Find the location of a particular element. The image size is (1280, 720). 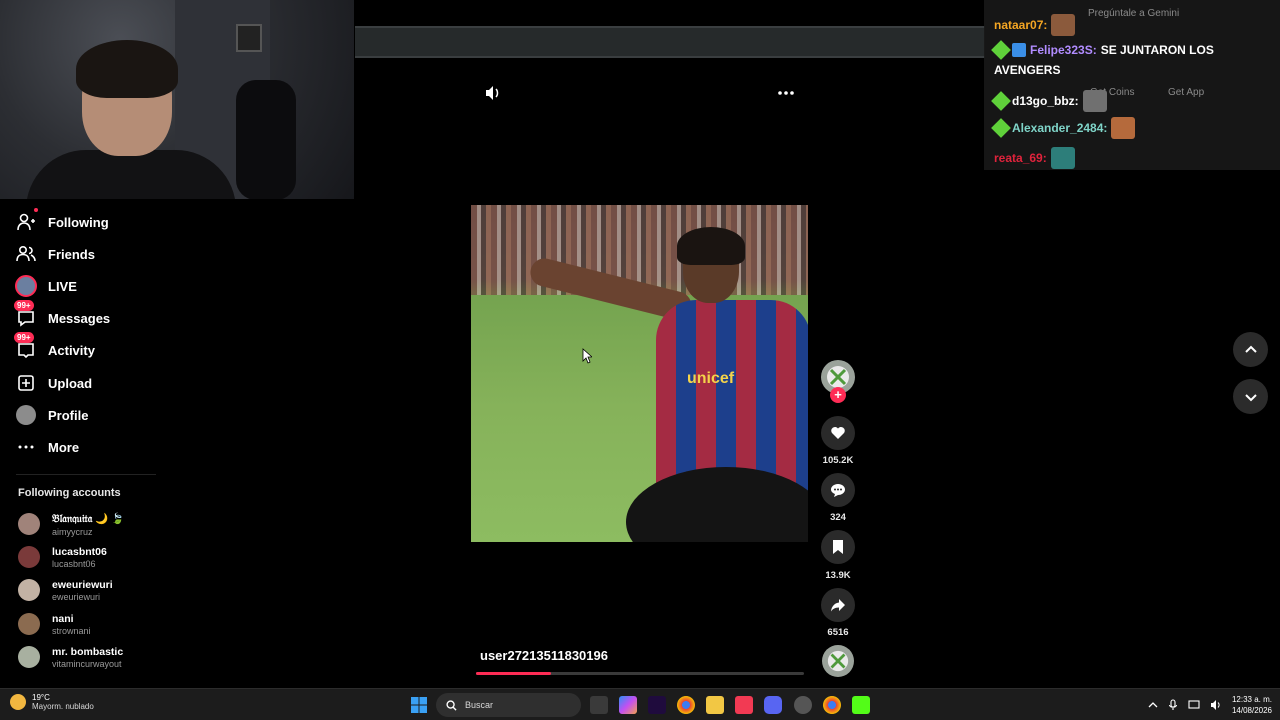

like-button is located at coordinates (838, 433).